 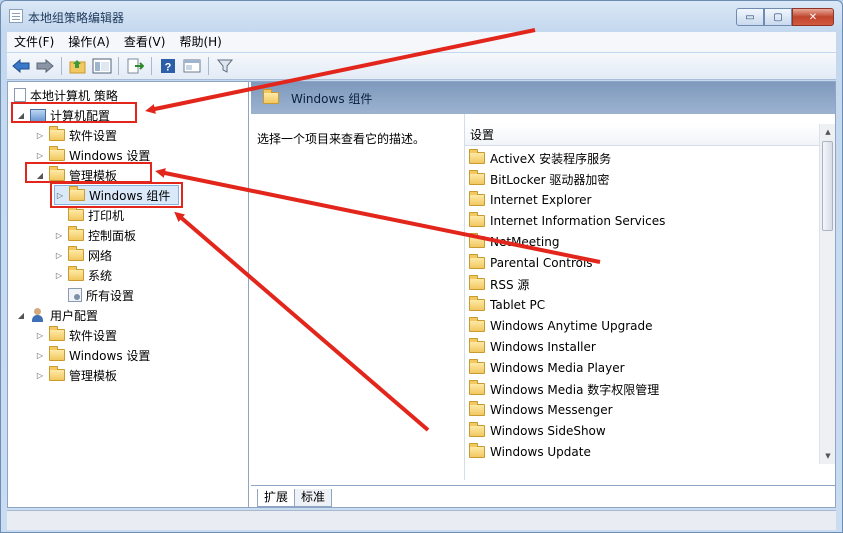 What do you see at coordinates (557, 368) in the screenshot?
I see `list-item-label: Windows Media Player` at bounding box center [557, 368].